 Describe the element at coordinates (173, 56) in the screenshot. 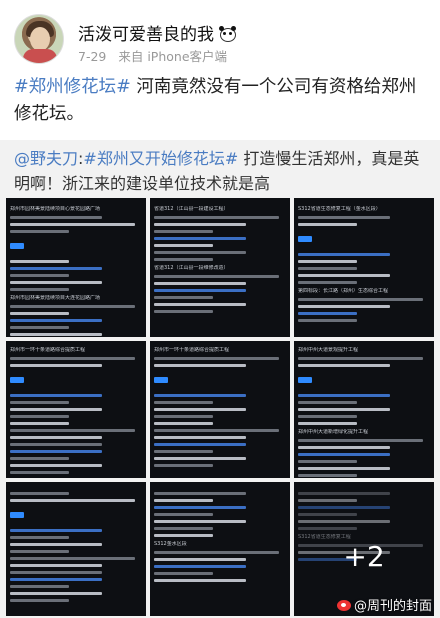

I see `post-source: 来自 iPhone客户端` at that location.